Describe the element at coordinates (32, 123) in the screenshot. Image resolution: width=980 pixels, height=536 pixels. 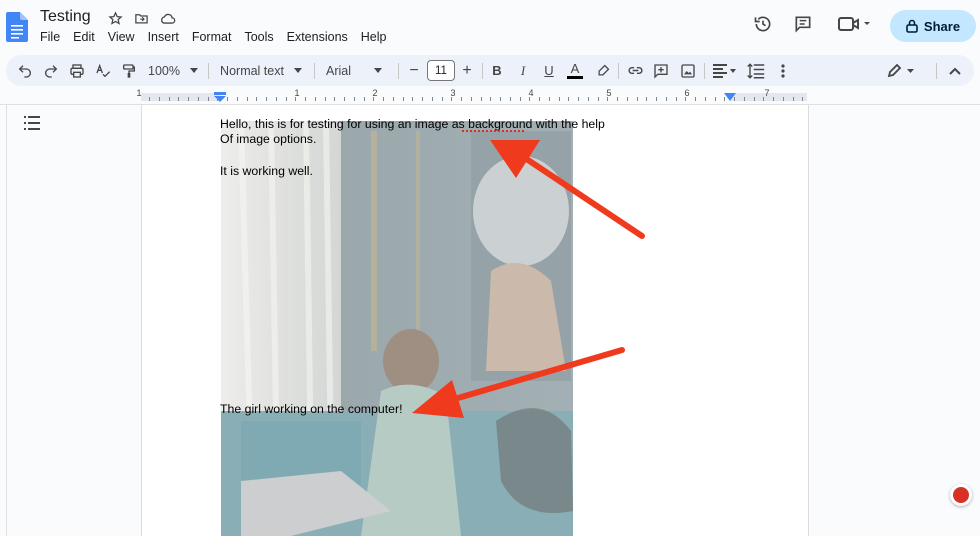
I see `document-outline-icon` at that location.